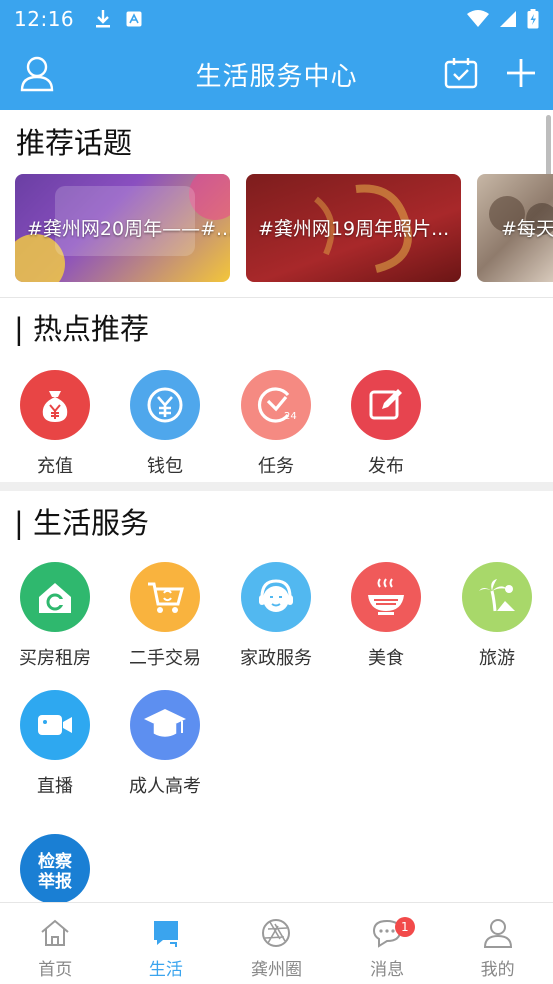  What do you see at coordinates (44, 19) in the screenshot?
I see `status-time: 12:16` at bounding box center [44, 19].